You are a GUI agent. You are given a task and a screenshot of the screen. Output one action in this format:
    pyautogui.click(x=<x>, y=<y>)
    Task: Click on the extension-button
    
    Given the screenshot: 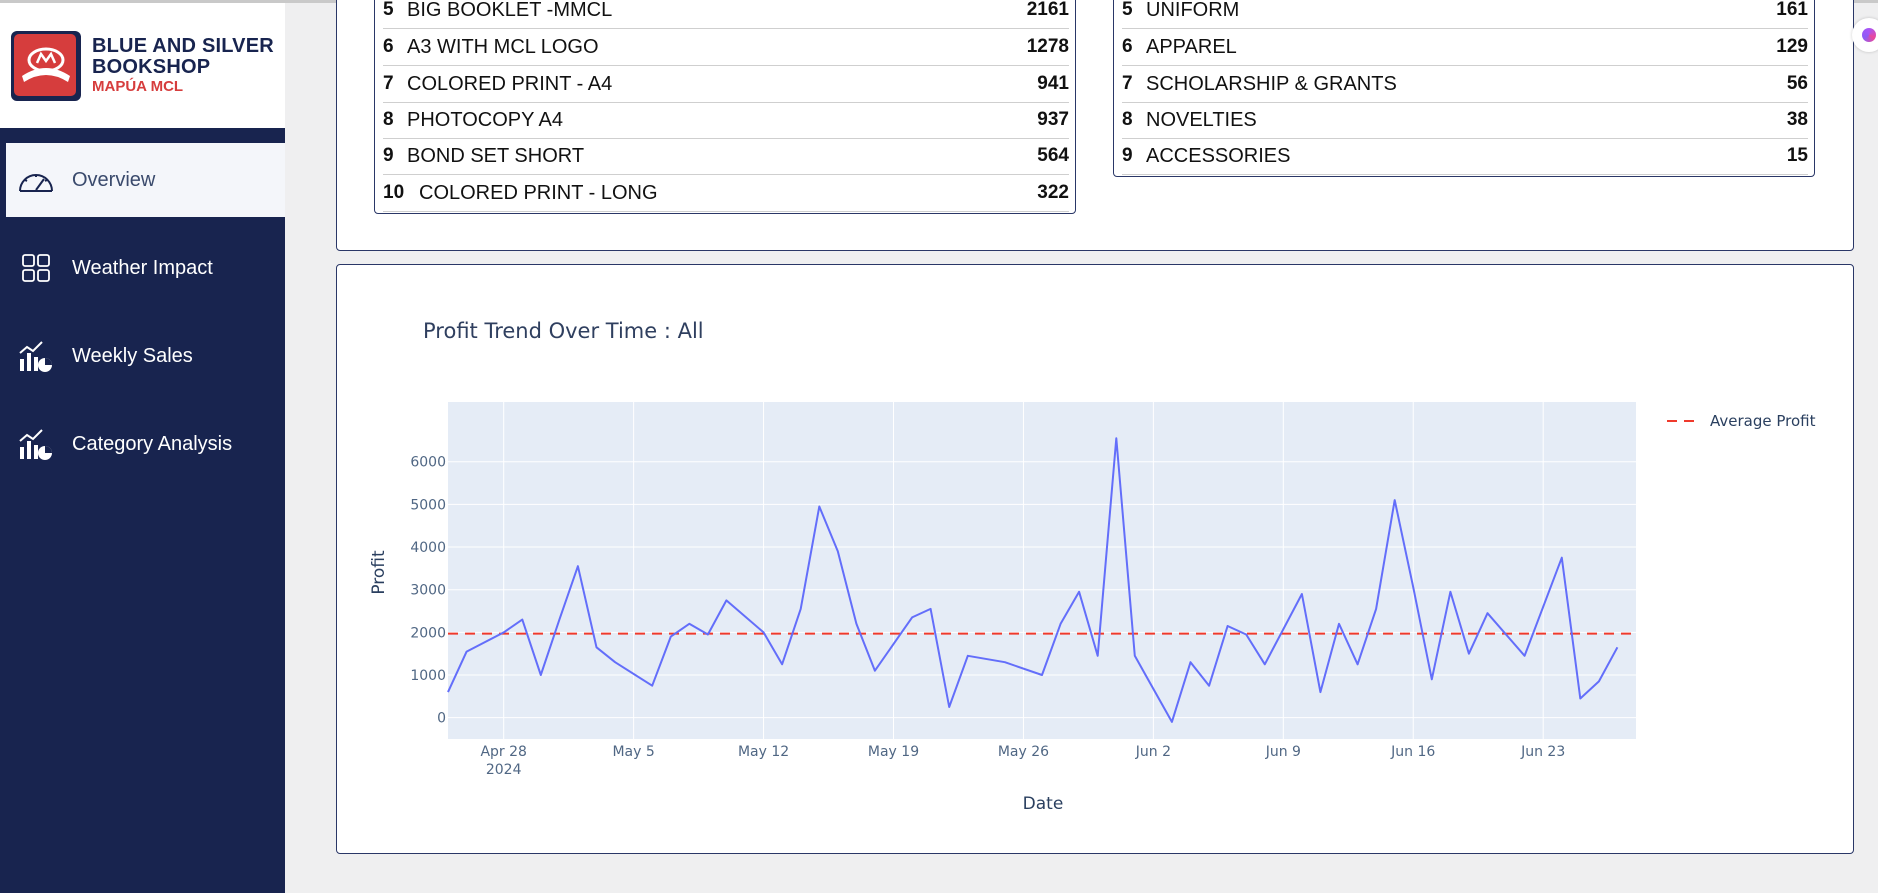 What is the action you would take?
    pyautogui.click(x=1865, y=35)
    